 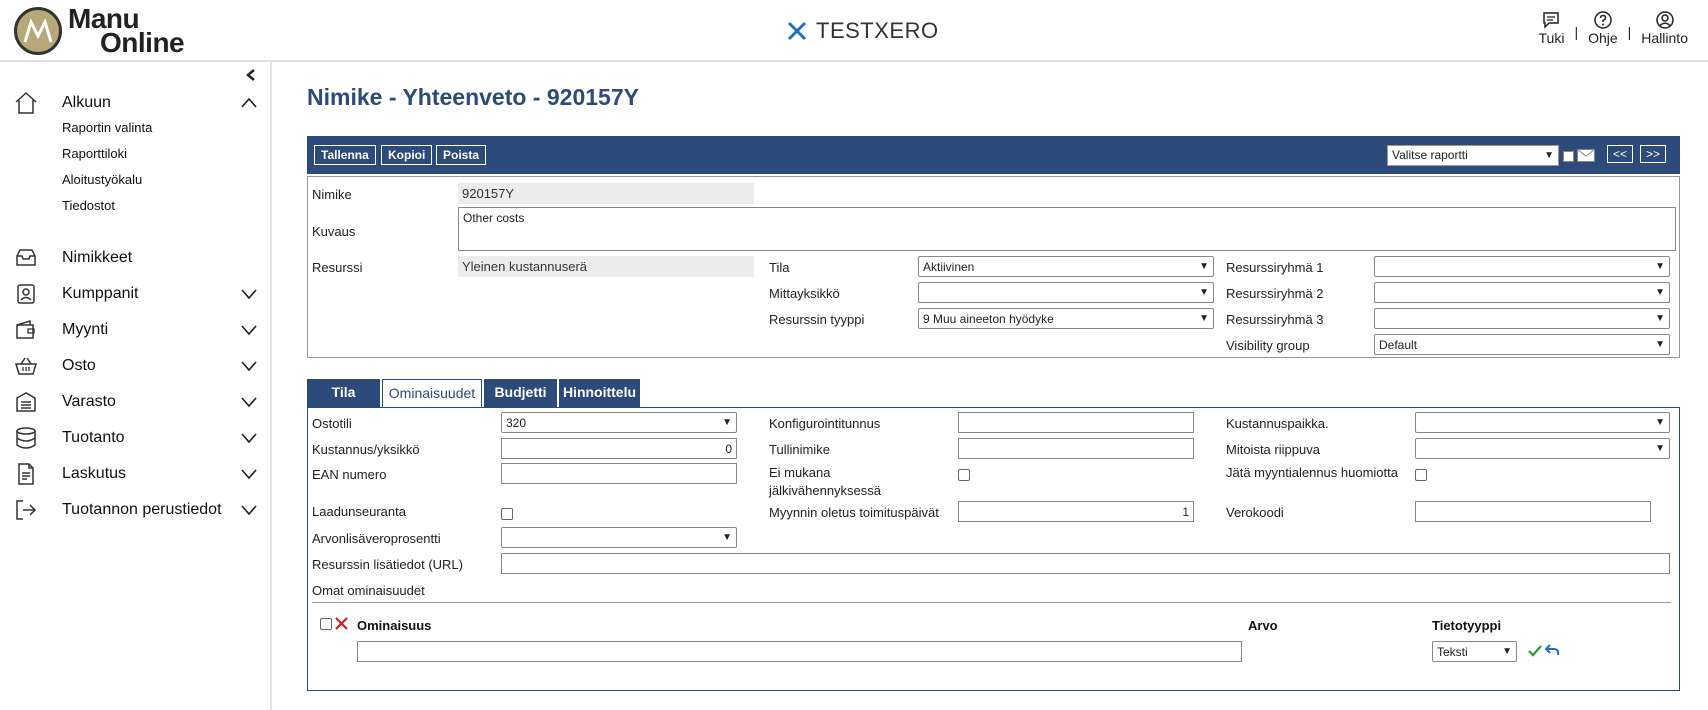 What do you see at coordinates (407, 155) in the screenshot?
I see `copy-button: Kopioi` at bounding box center [407, 155].